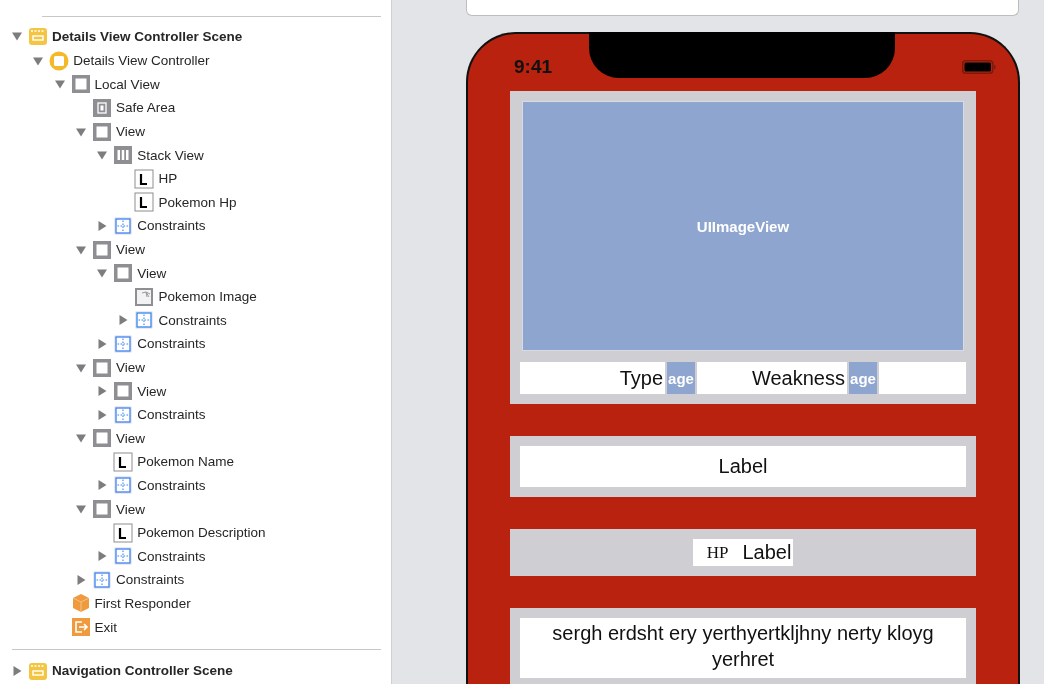  I want to click on type-label: Weakness, so click(772, 378).